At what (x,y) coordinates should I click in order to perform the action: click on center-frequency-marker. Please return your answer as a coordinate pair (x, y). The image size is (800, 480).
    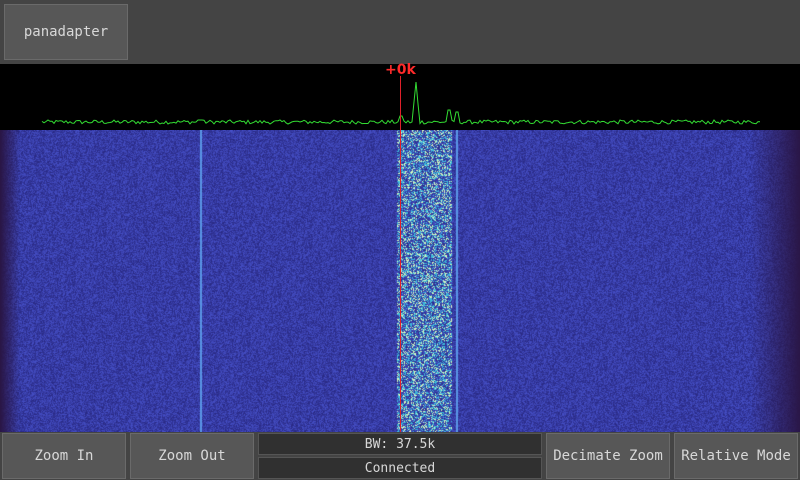
    Looking at the image, I should click on (400, 254).